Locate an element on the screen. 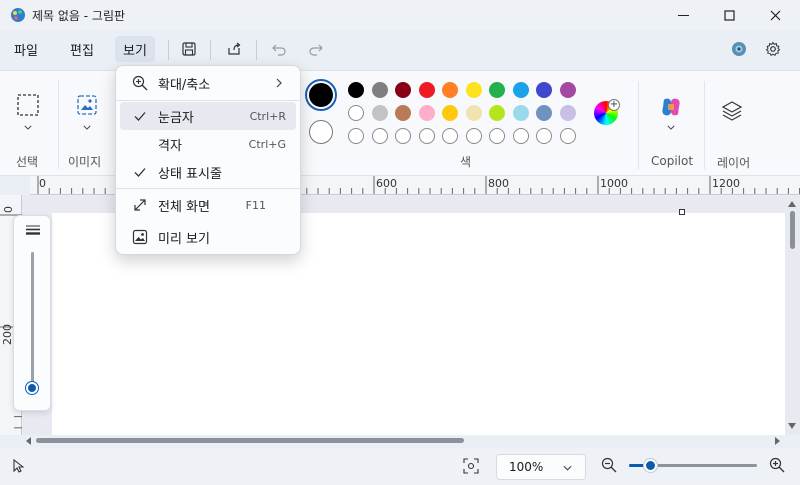  brush-size-panel is located at coordinates (32, 313).